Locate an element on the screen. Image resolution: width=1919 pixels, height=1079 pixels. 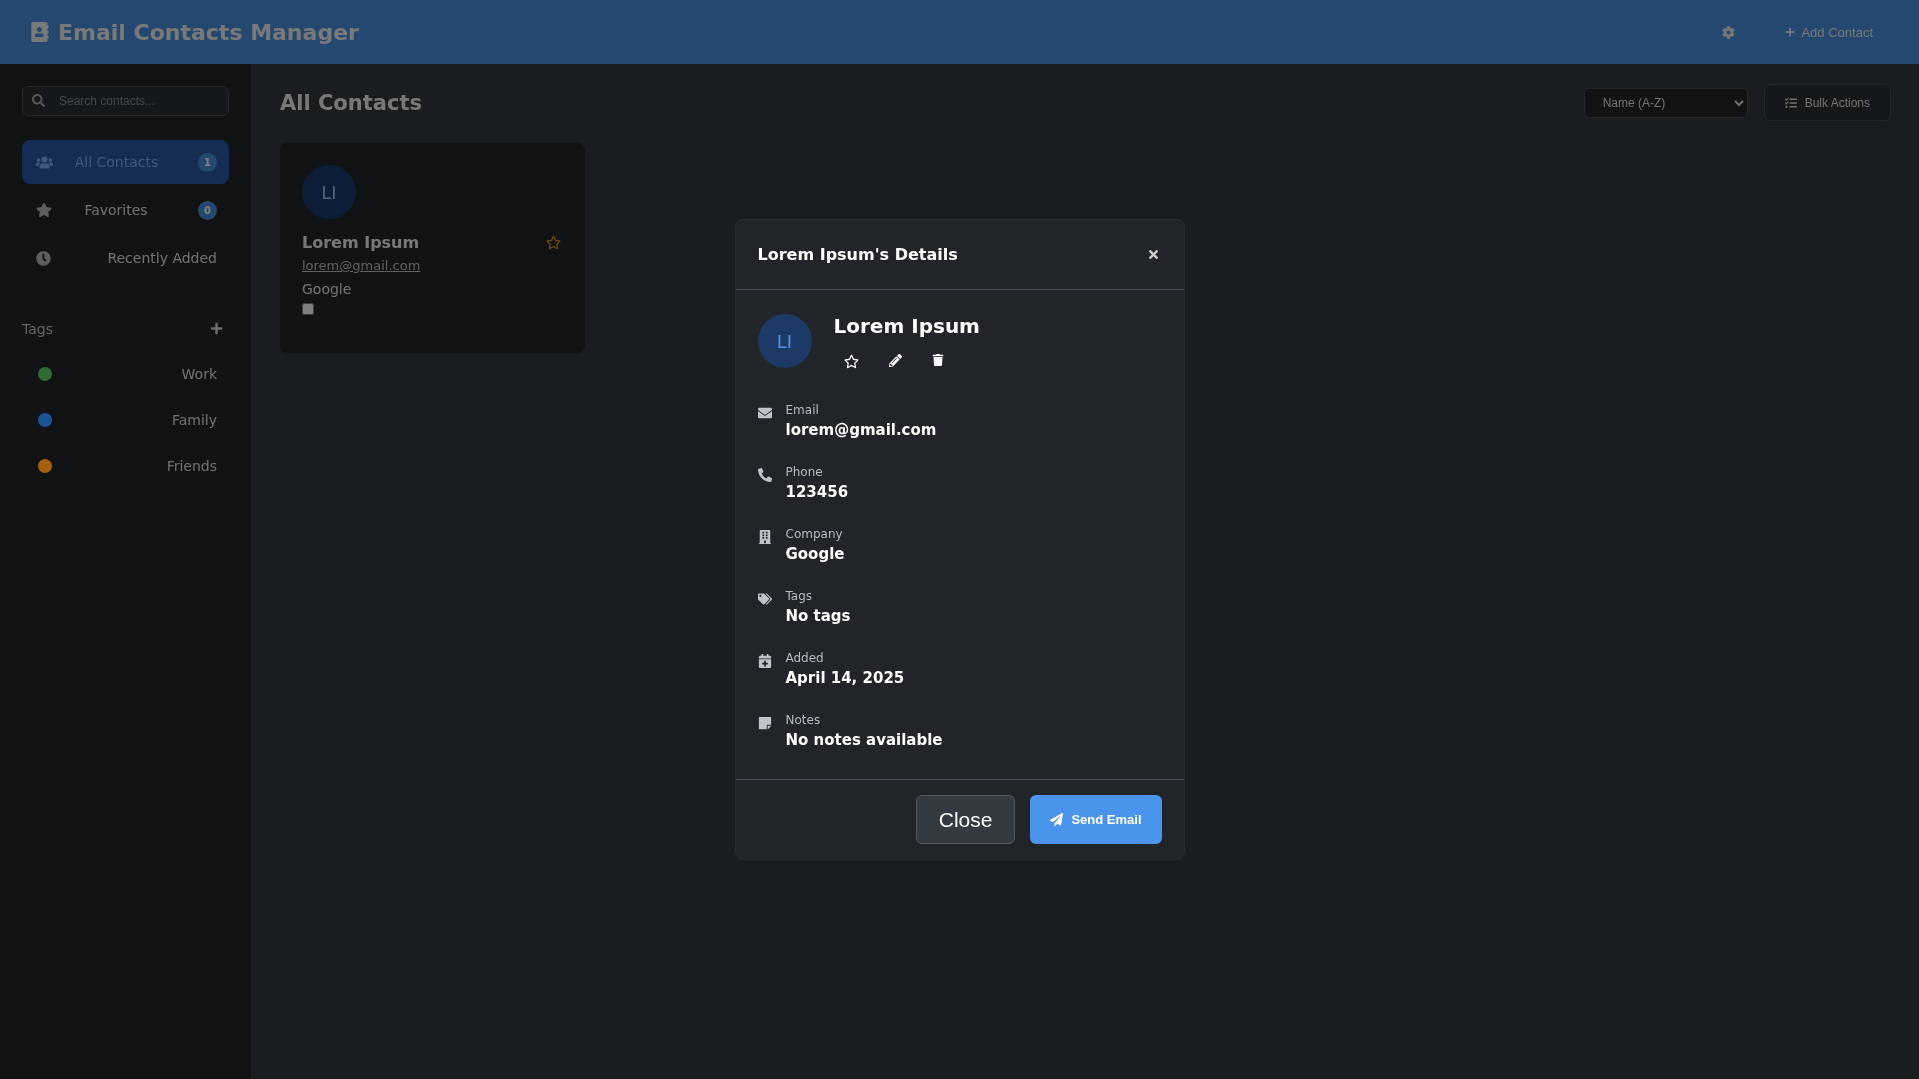
nav-item: Favorites 0 is located at coordinates (125, 210).